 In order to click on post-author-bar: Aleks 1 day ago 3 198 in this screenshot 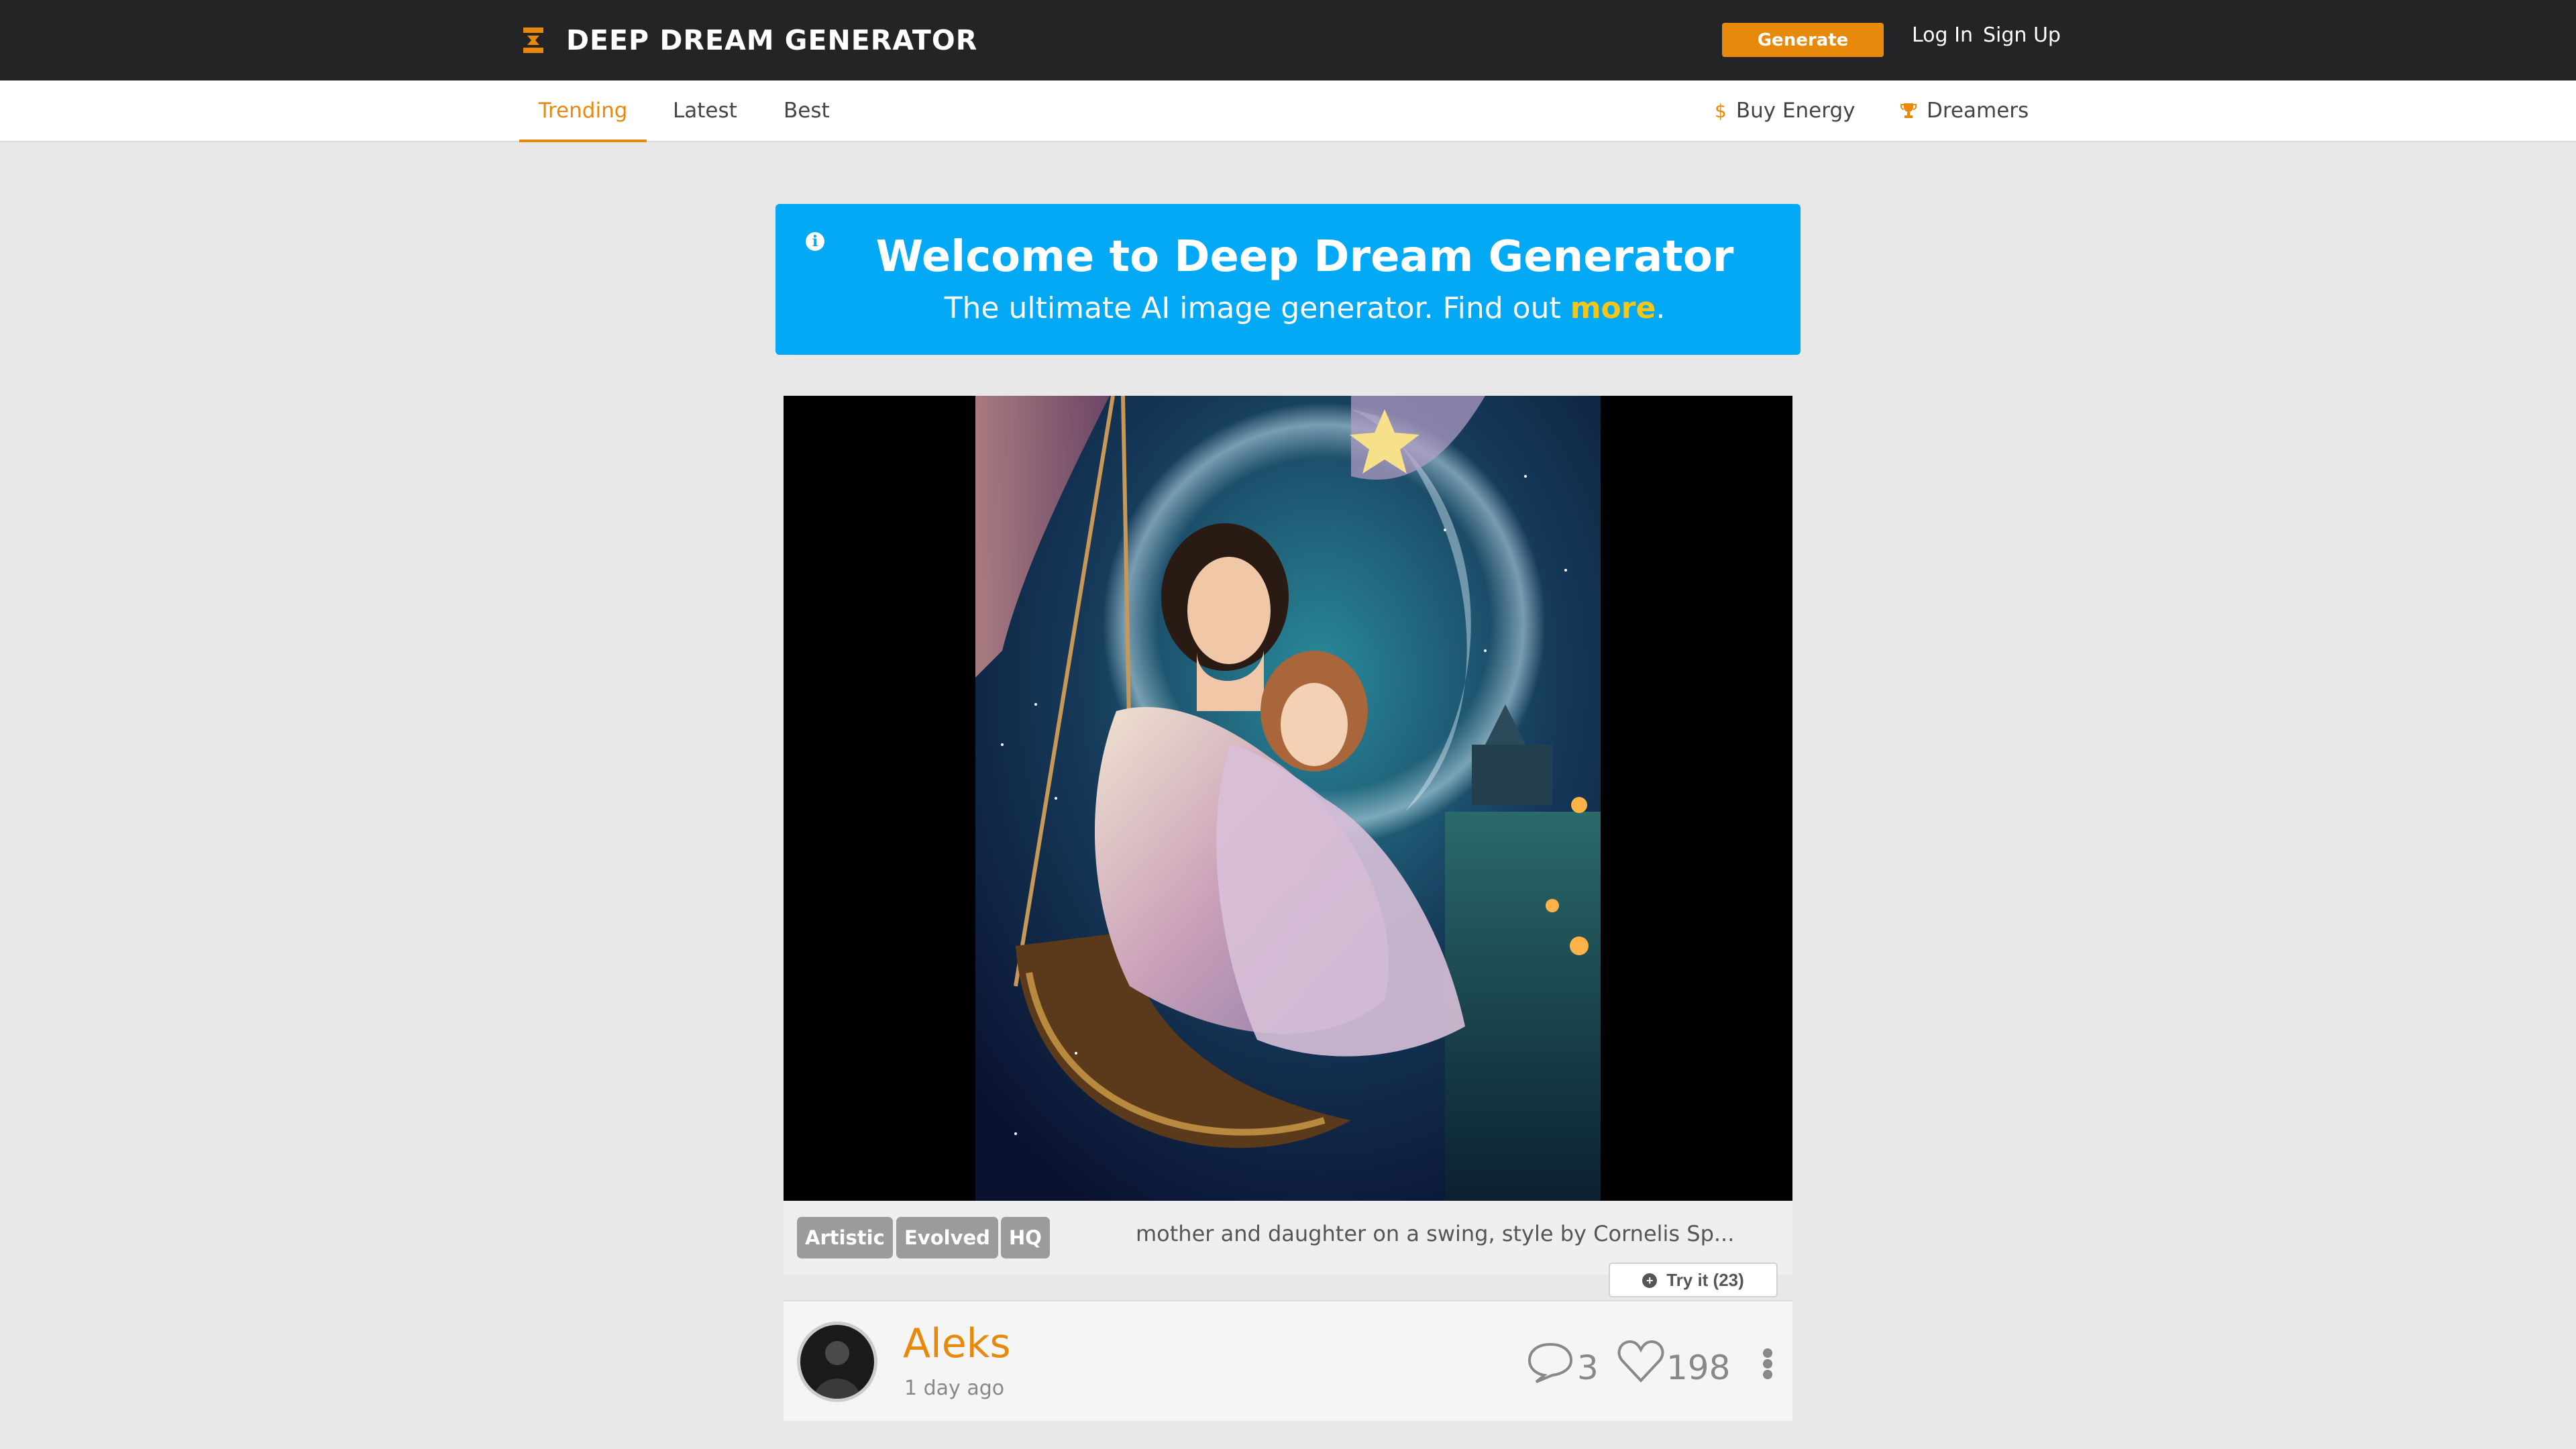, I will do `click(1288, 1360)`.